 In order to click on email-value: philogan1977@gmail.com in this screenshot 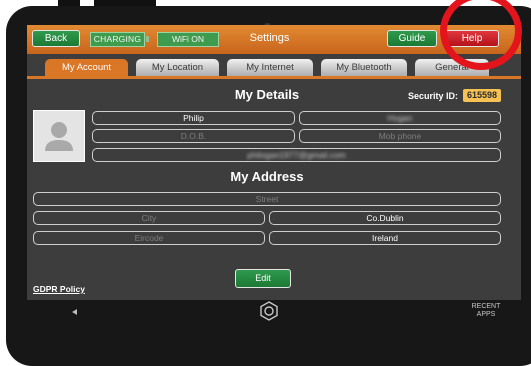, I will do `click(296, 155)`.